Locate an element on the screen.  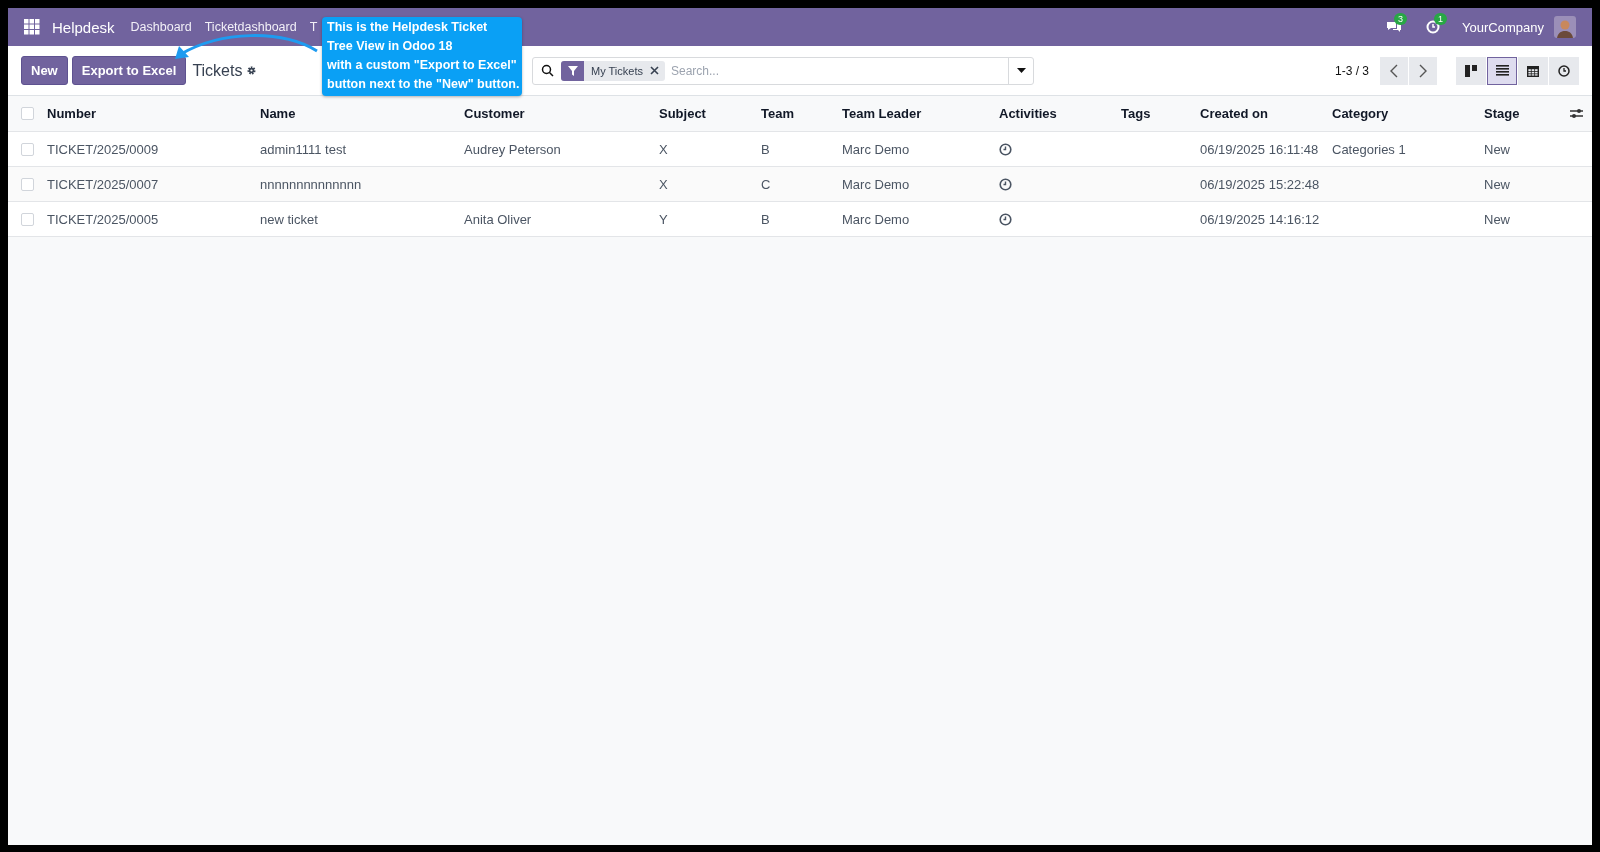
table-cell: TICKET/2025/0007 is located at coordinates (103, 184).